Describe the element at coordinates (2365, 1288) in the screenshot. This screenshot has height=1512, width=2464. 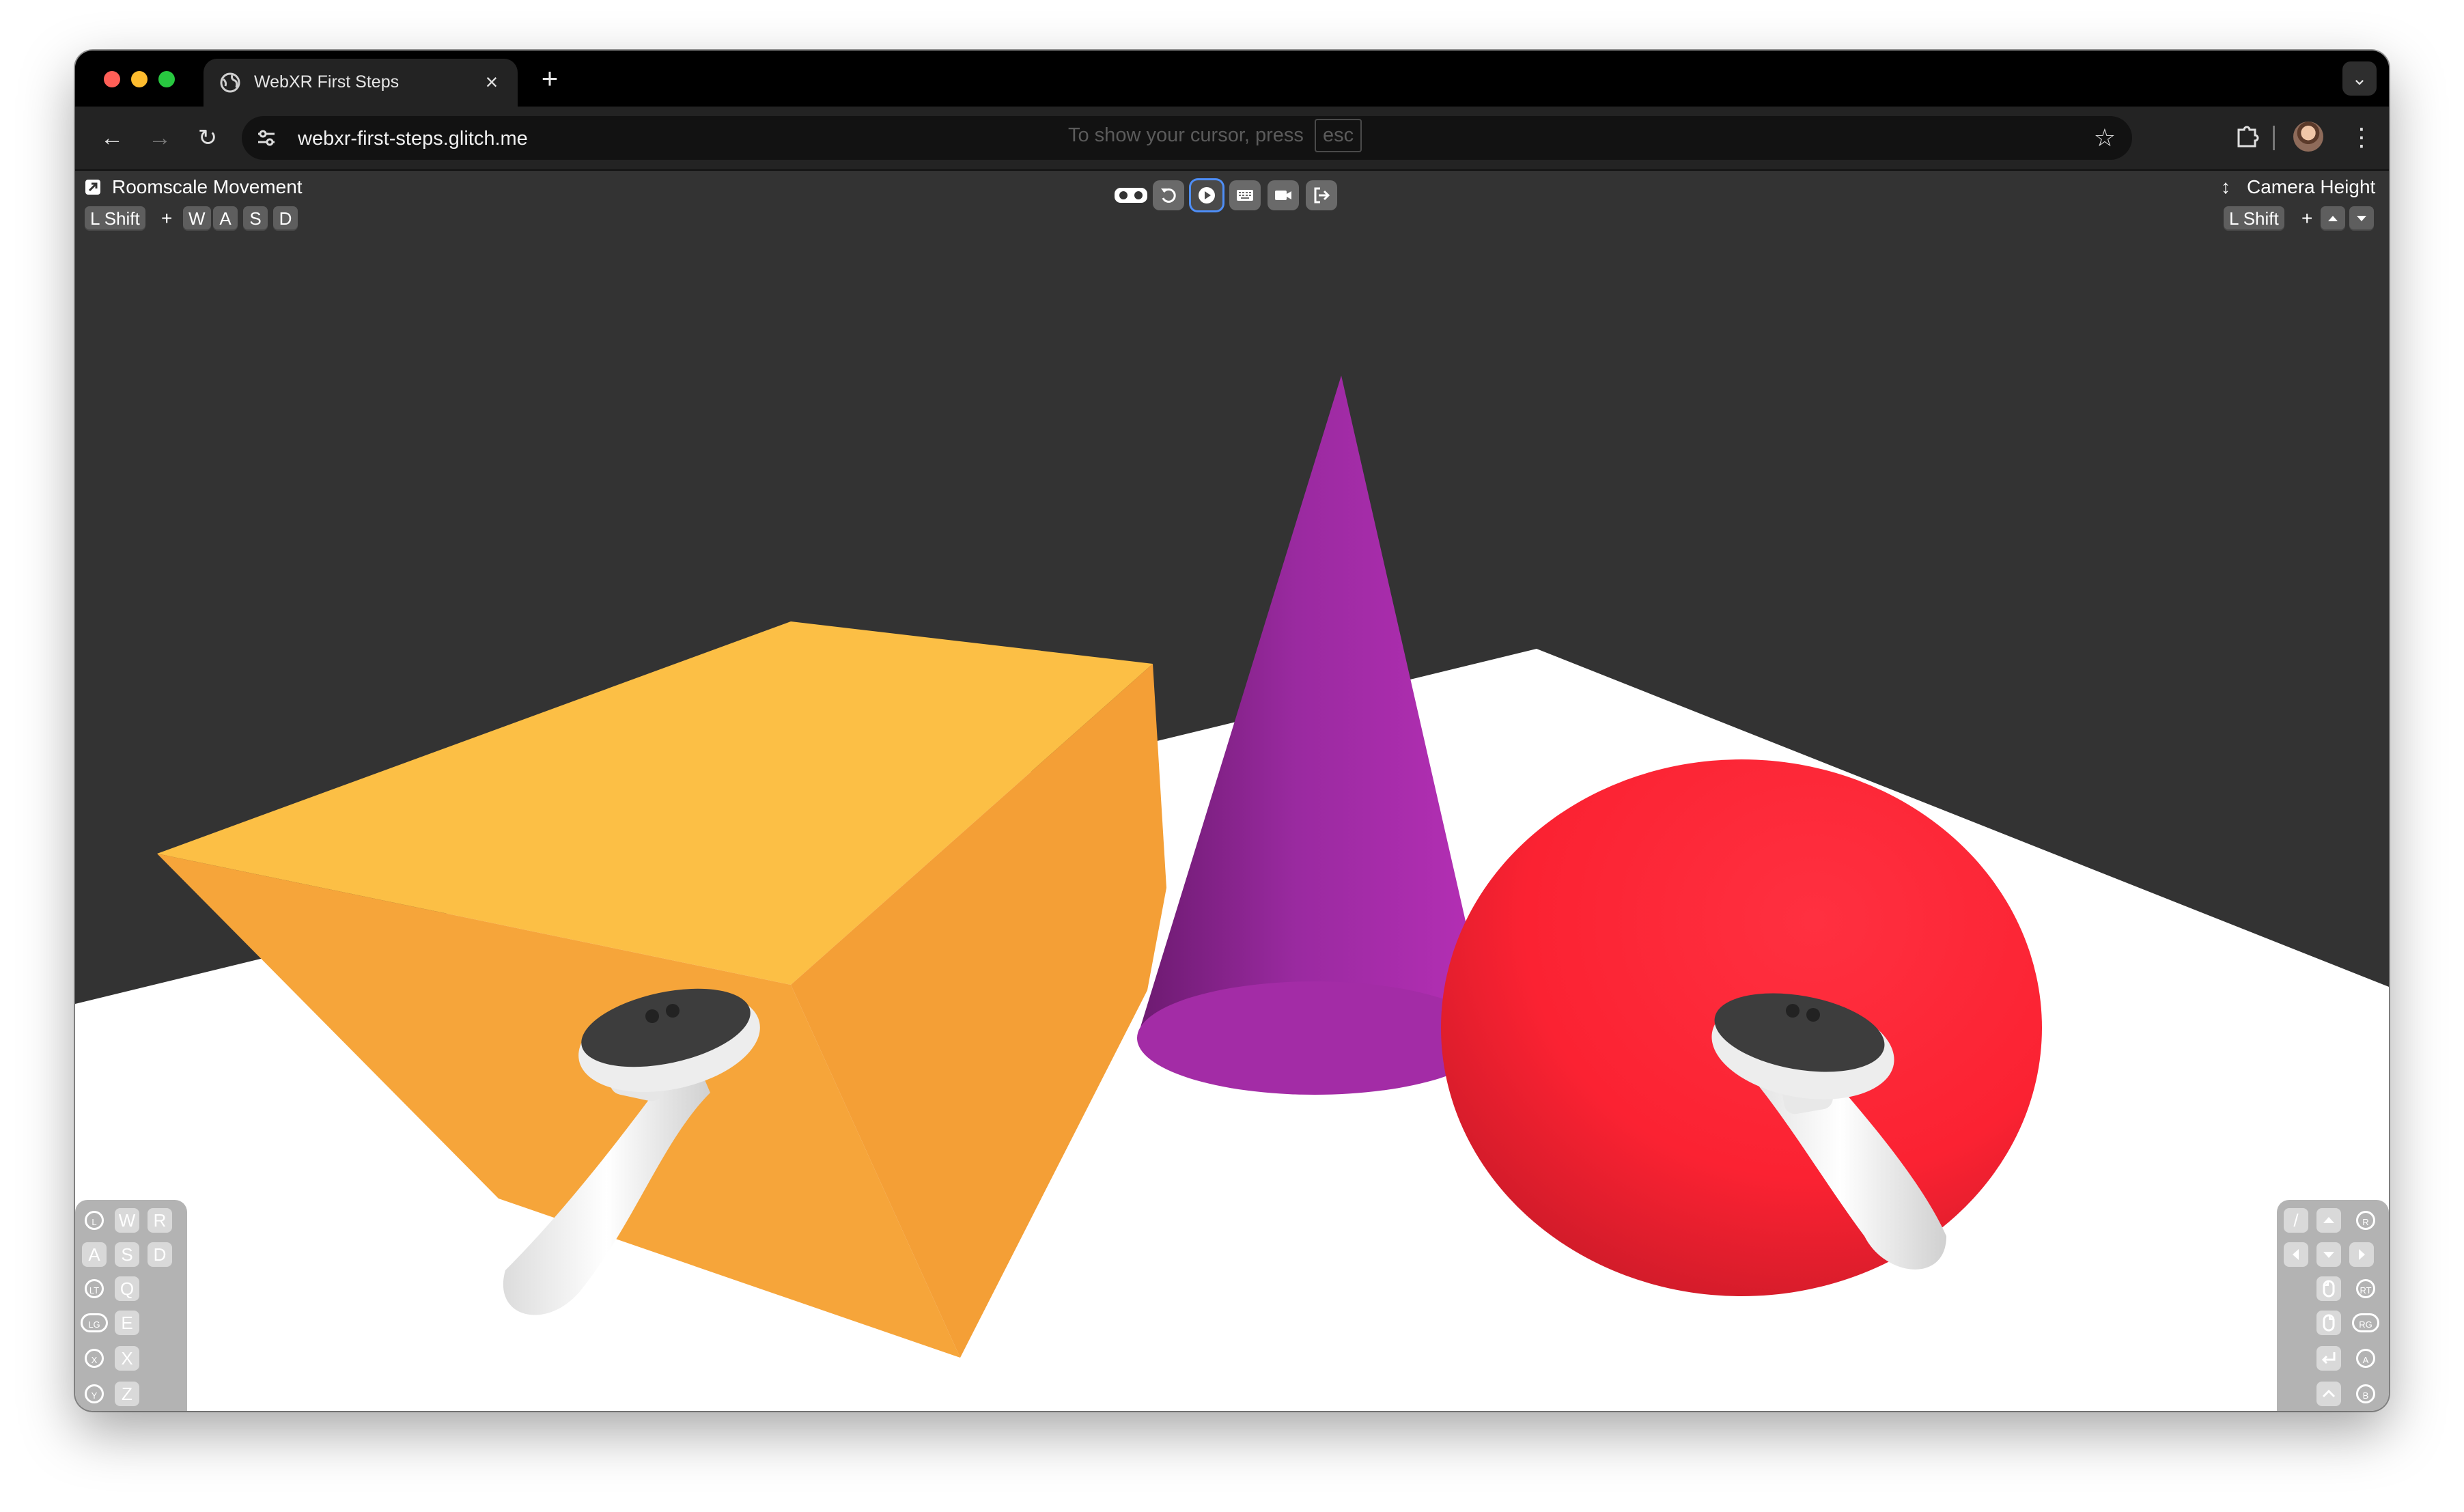
I see `right-trigger-badge: RT` at that location.